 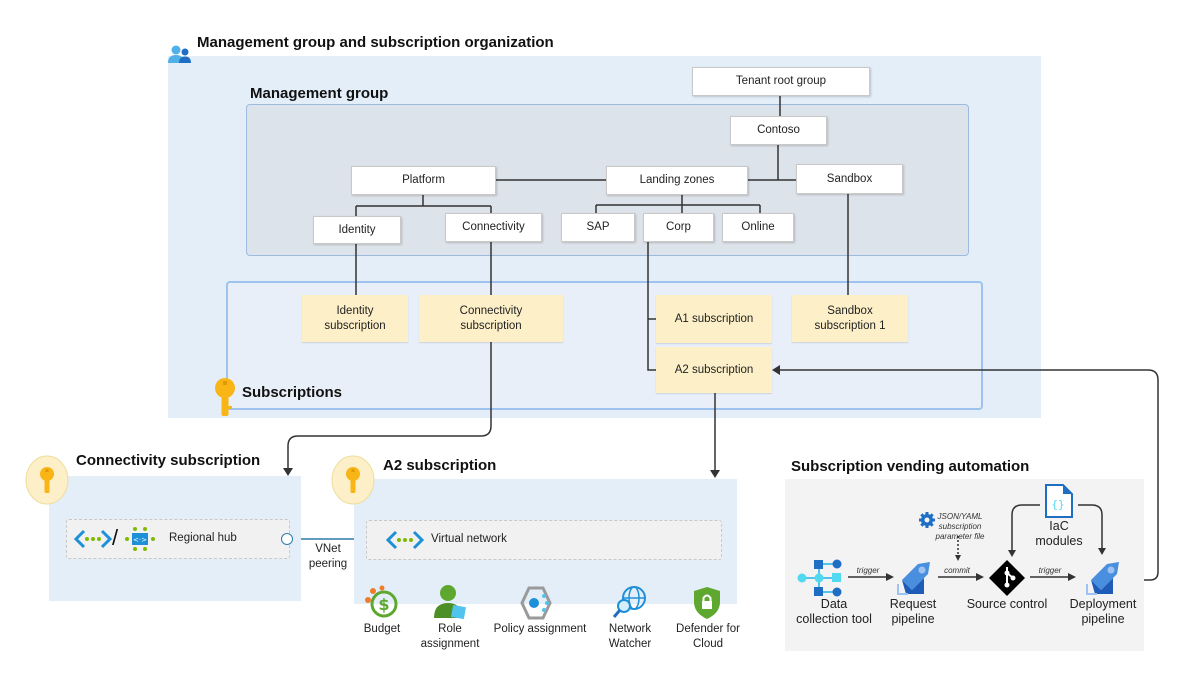 What do you see at coordinates (1103, 578) in the screenshot?
I see `deployment-pipeline-icon` at bounding box center [1103, 578].